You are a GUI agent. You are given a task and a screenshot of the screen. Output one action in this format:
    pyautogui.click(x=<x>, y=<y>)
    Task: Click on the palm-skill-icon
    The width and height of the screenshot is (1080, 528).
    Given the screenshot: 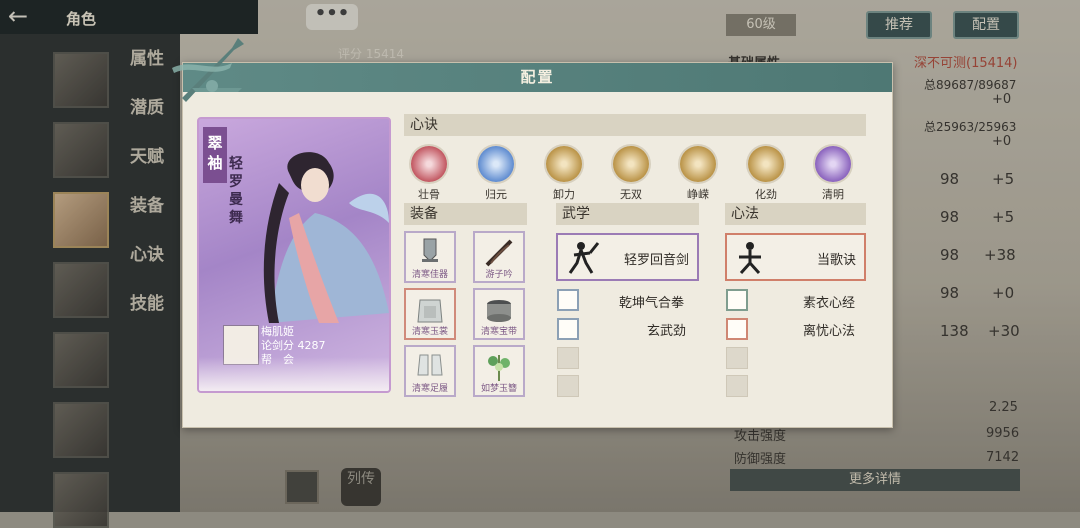 What is the action you would take?
    pyautogui.click(x=568, y=329)
    